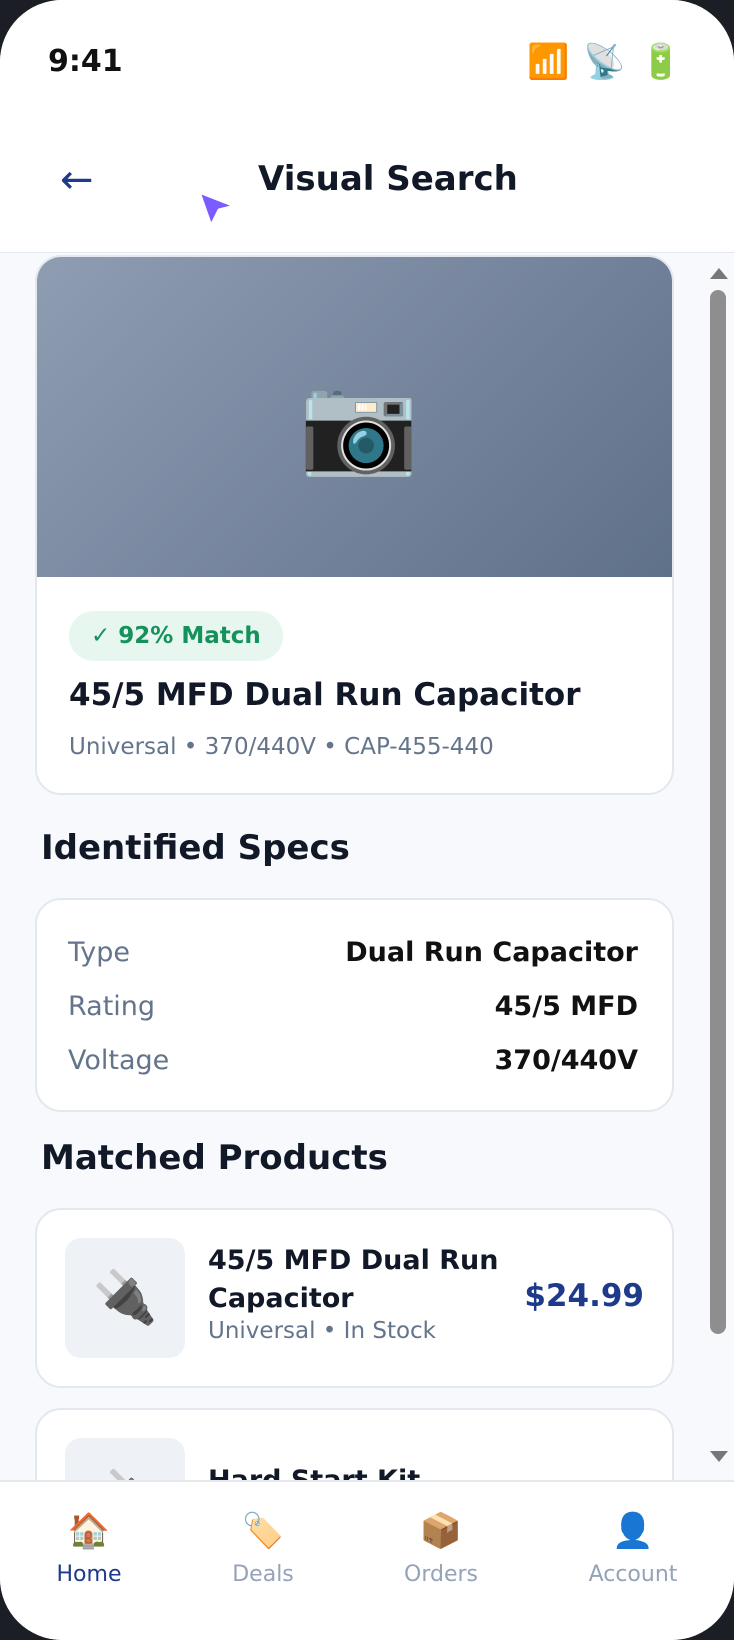  I want to click on match-badge: ✓ 92% Match, so click(176, 636).